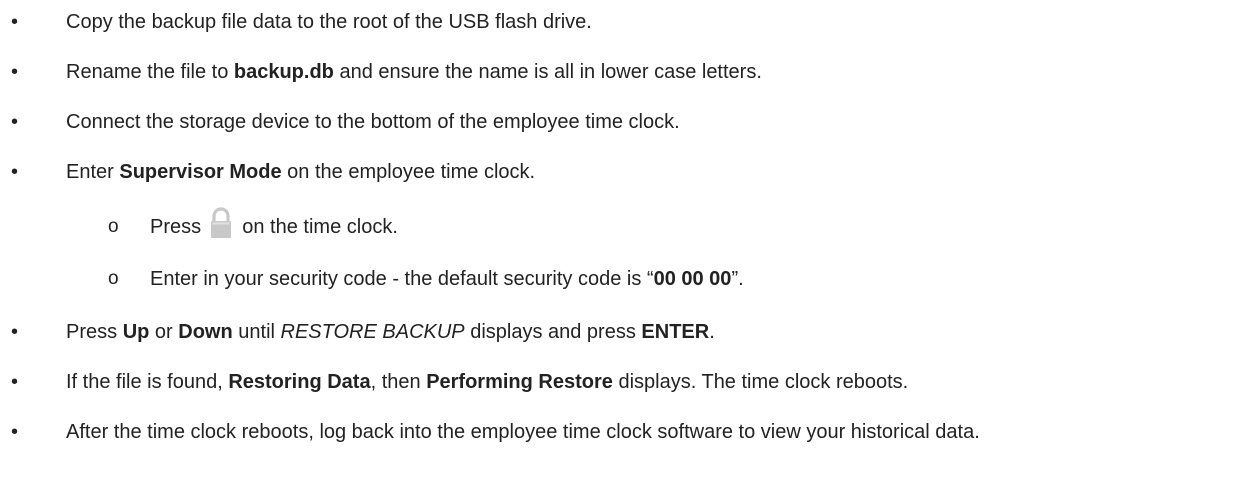  I want to click on text-run: until, so click(256, 332).